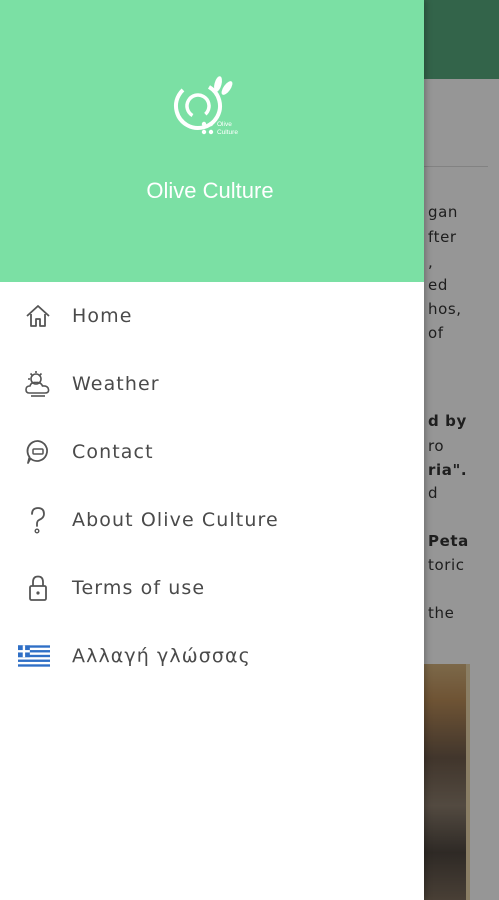 The width and height of the screenshot is (499, 900). I want to click on chat-bubble-icon, so click(38, 452).